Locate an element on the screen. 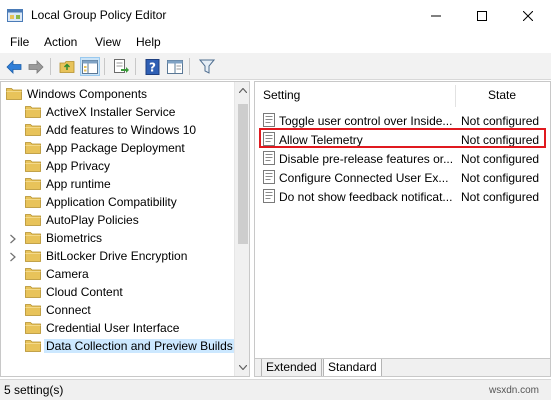  status-bar: 5 setting(s) wsxdn.com is located at coordinates (275, 389).